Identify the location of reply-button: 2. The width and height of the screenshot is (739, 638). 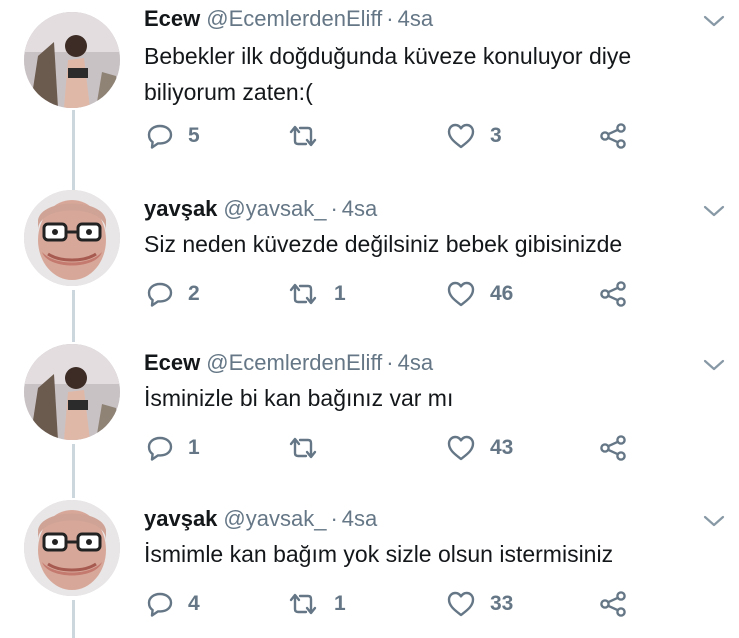
(173, 294).